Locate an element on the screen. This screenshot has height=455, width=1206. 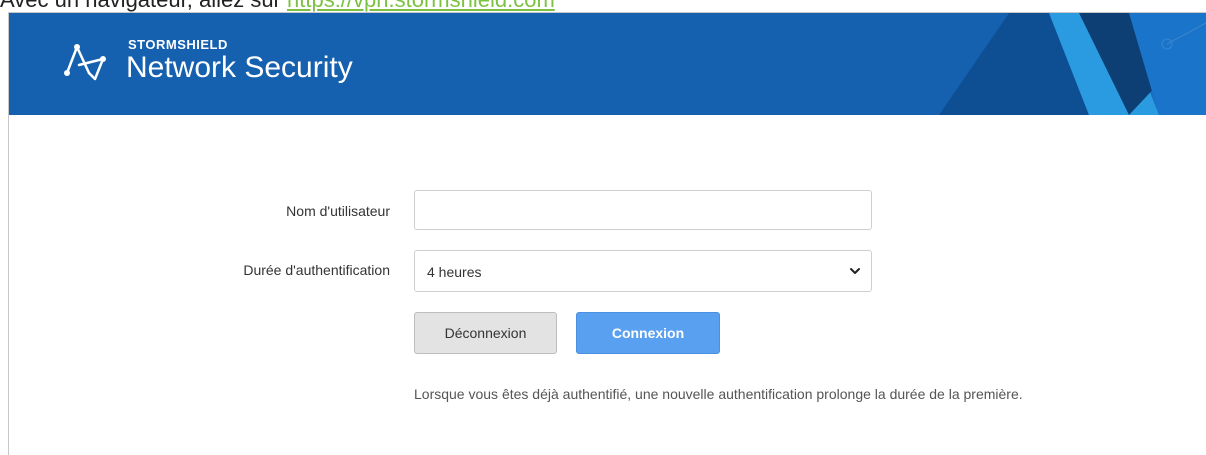
brand-stormshield: STORMSHIELD is located at coordinates (178, 44).